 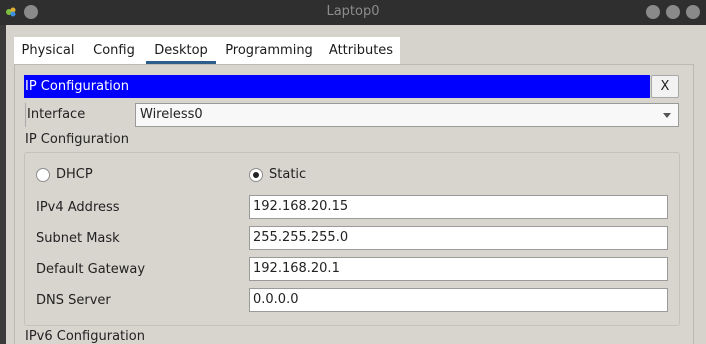 I want to click on dns-server-input: 0.0.0.0, so click(x=458, y=300).